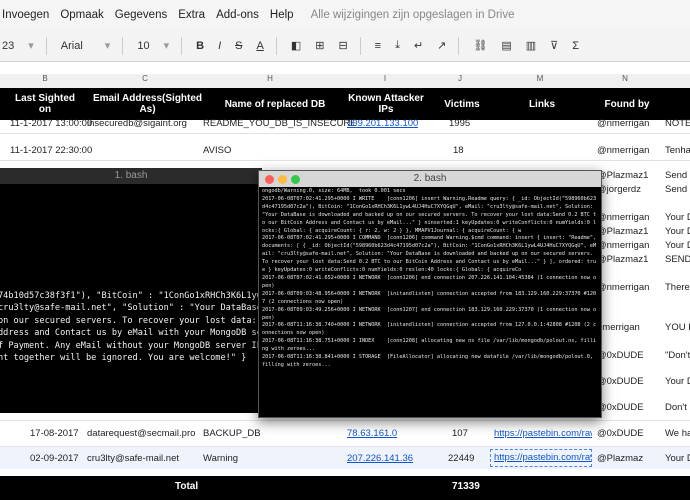 The width and height of the screenshot is (690, 500). I want to click on column-h: H, so click(270, 81).